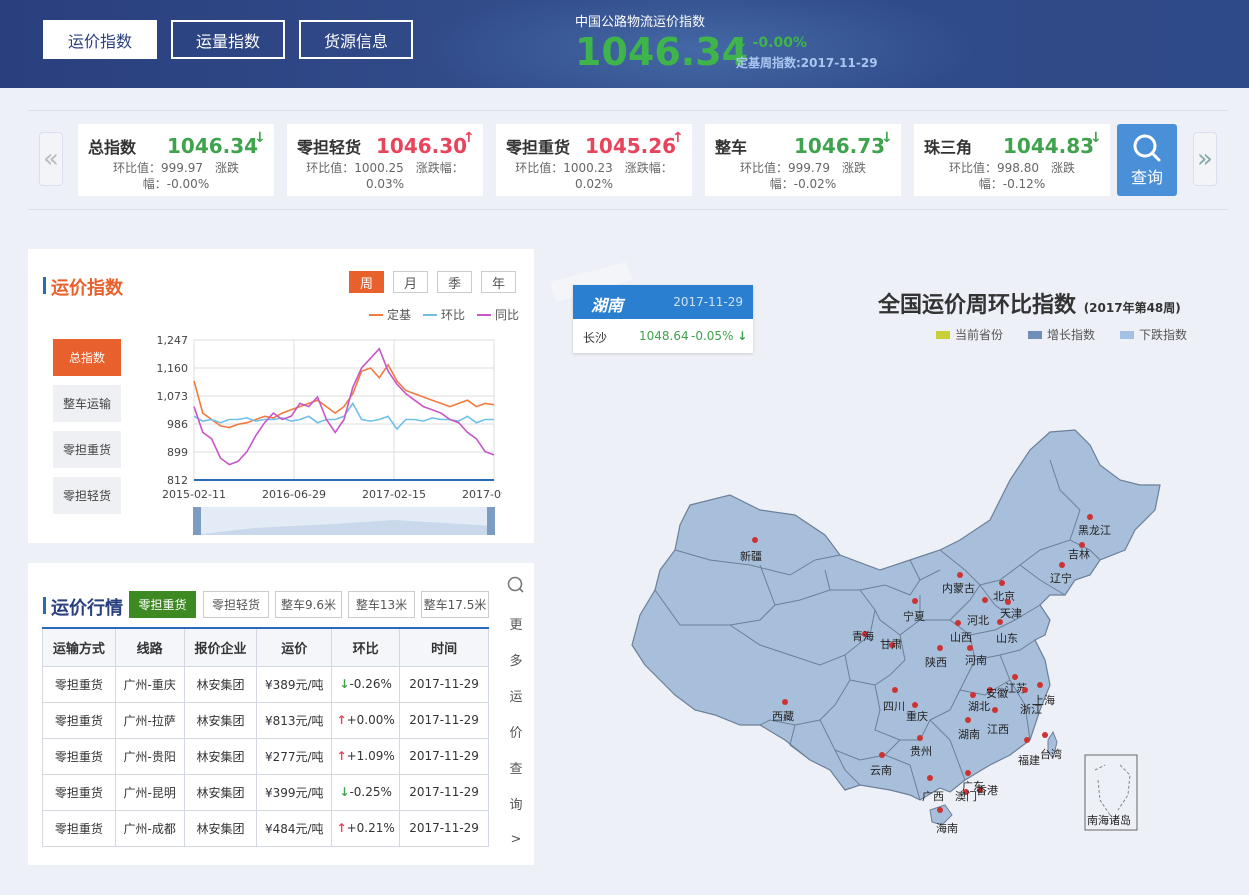 Image resolution: width=1249 pixels, height=895 pixels. What do you see at coordinates (444, 314) in the screenshot?
I see `legend-mom: 环比` at bounding box center [444, 314].